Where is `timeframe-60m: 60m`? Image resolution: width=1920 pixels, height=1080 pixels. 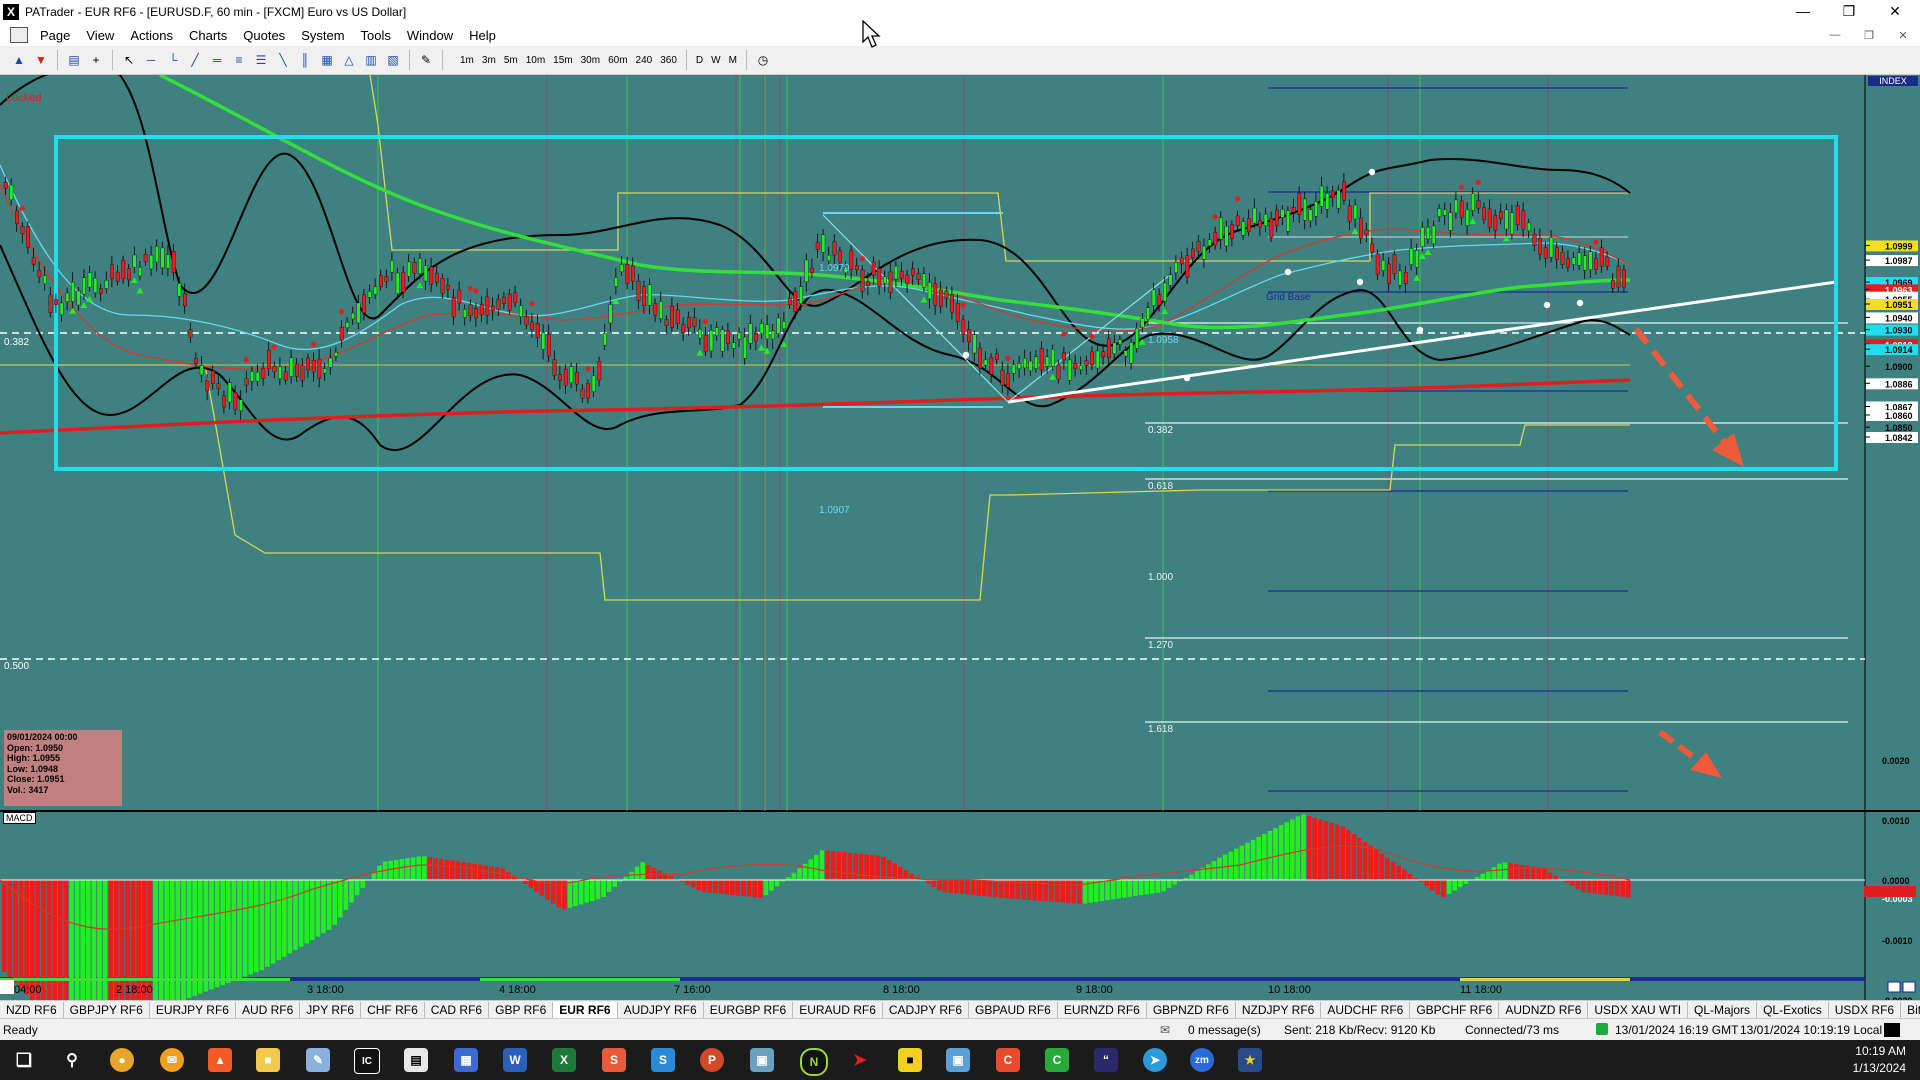
timeframe-60m: 60m is located at coordinates (617, 60).